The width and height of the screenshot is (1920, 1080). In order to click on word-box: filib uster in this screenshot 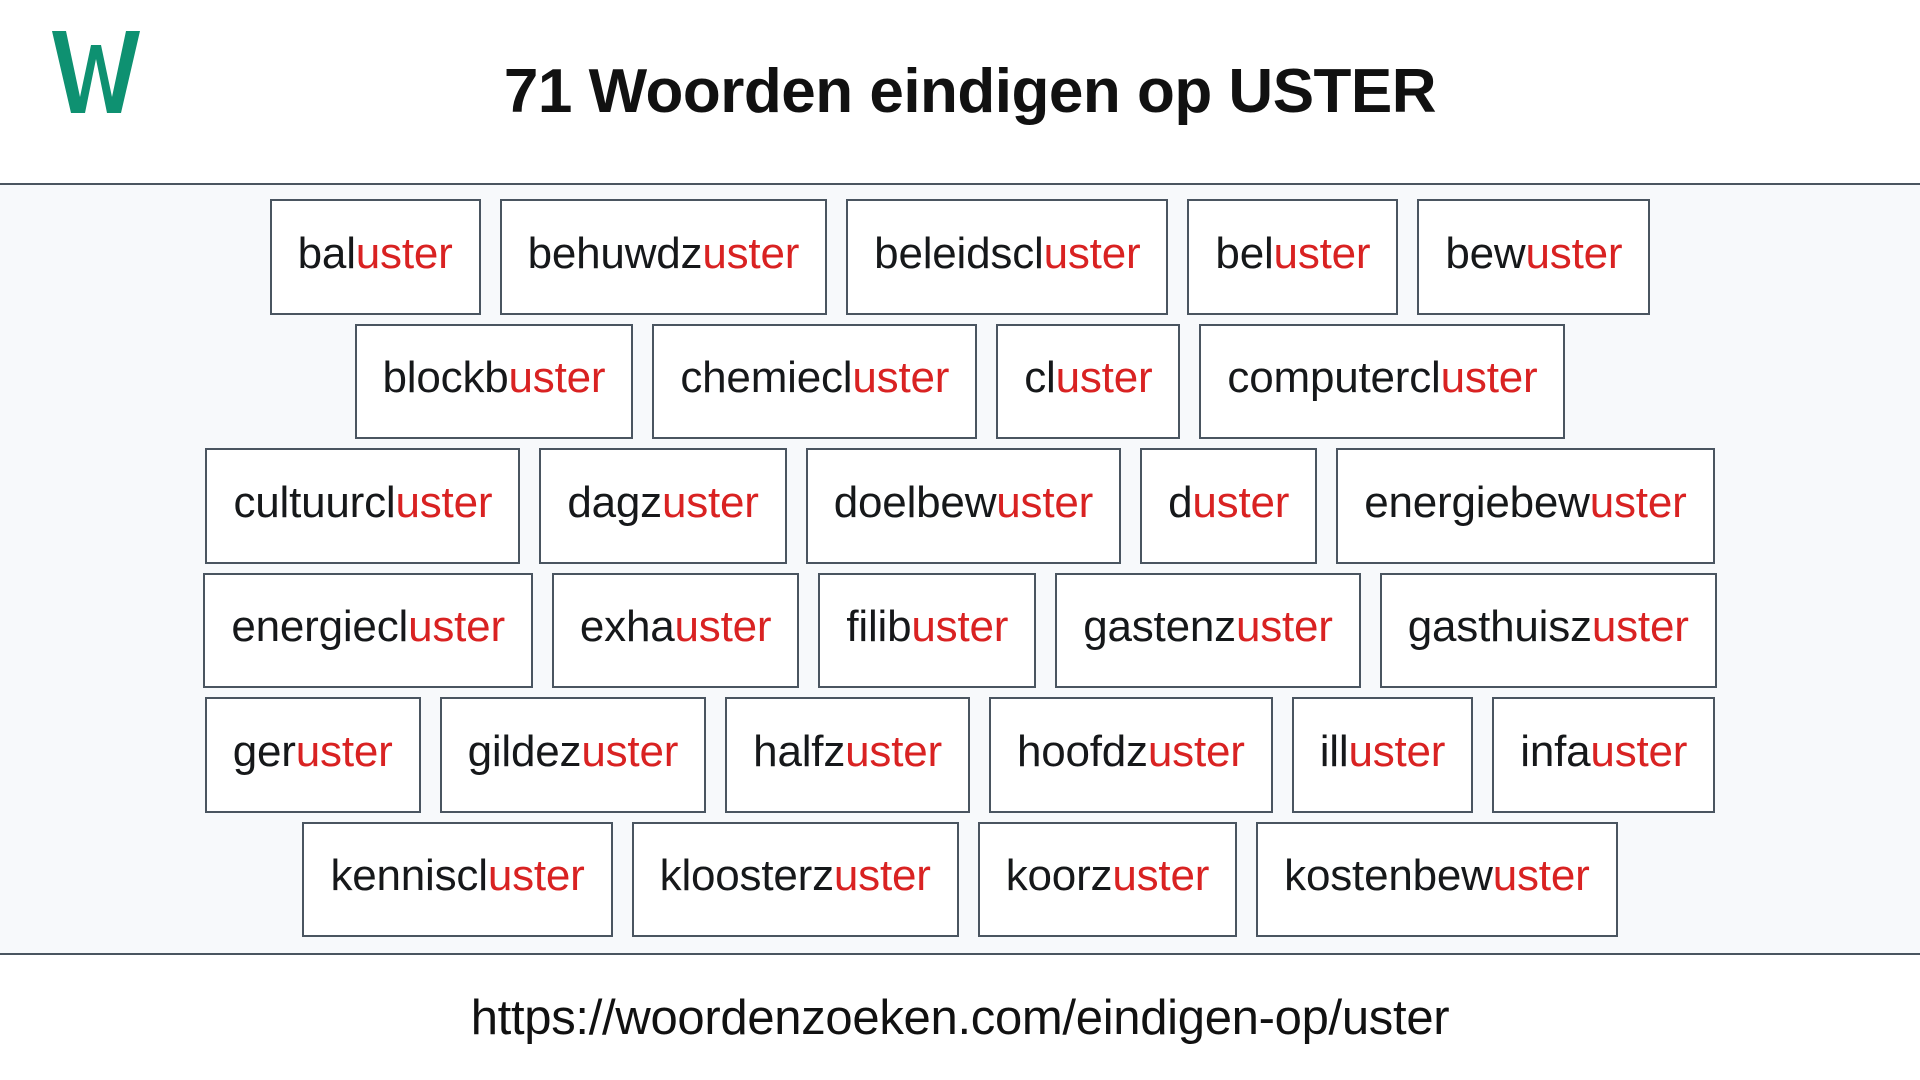, I will do `click(927, 630)`.